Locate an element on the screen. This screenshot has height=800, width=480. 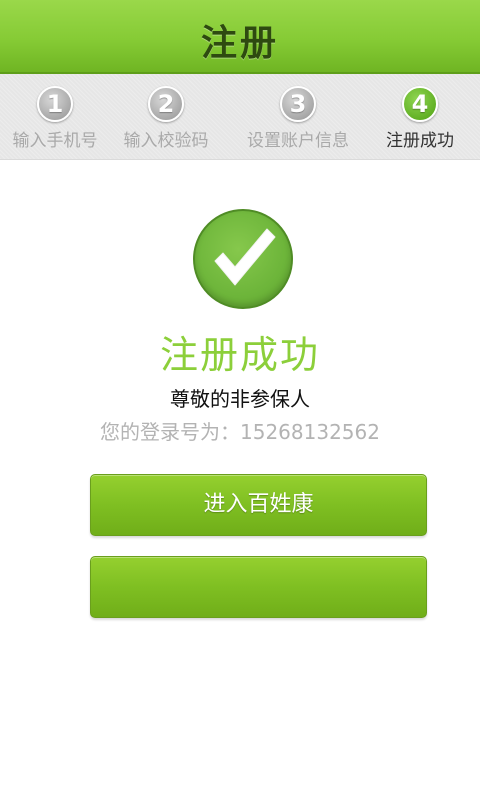
step-label: 设置账户信息 is located at coordinates (298, 141).